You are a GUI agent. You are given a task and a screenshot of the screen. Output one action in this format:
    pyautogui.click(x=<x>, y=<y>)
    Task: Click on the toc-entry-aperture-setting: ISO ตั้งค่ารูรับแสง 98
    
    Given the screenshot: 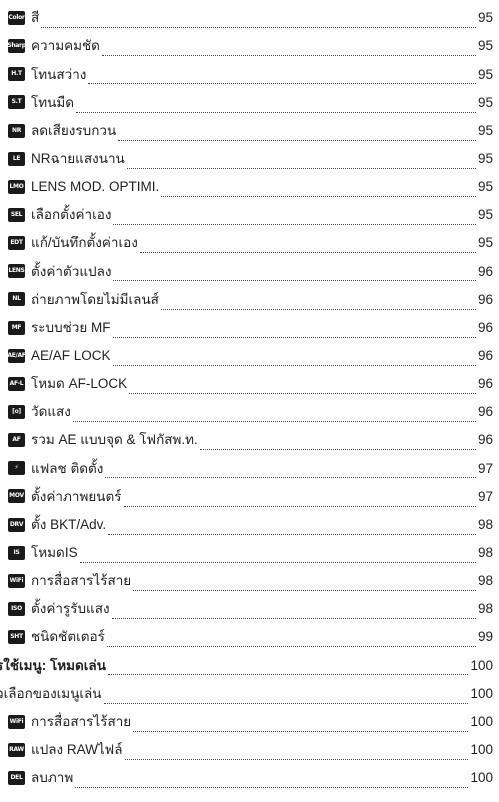 What is the action you would take?
    pyautogui.click(x=249, y=609)
    